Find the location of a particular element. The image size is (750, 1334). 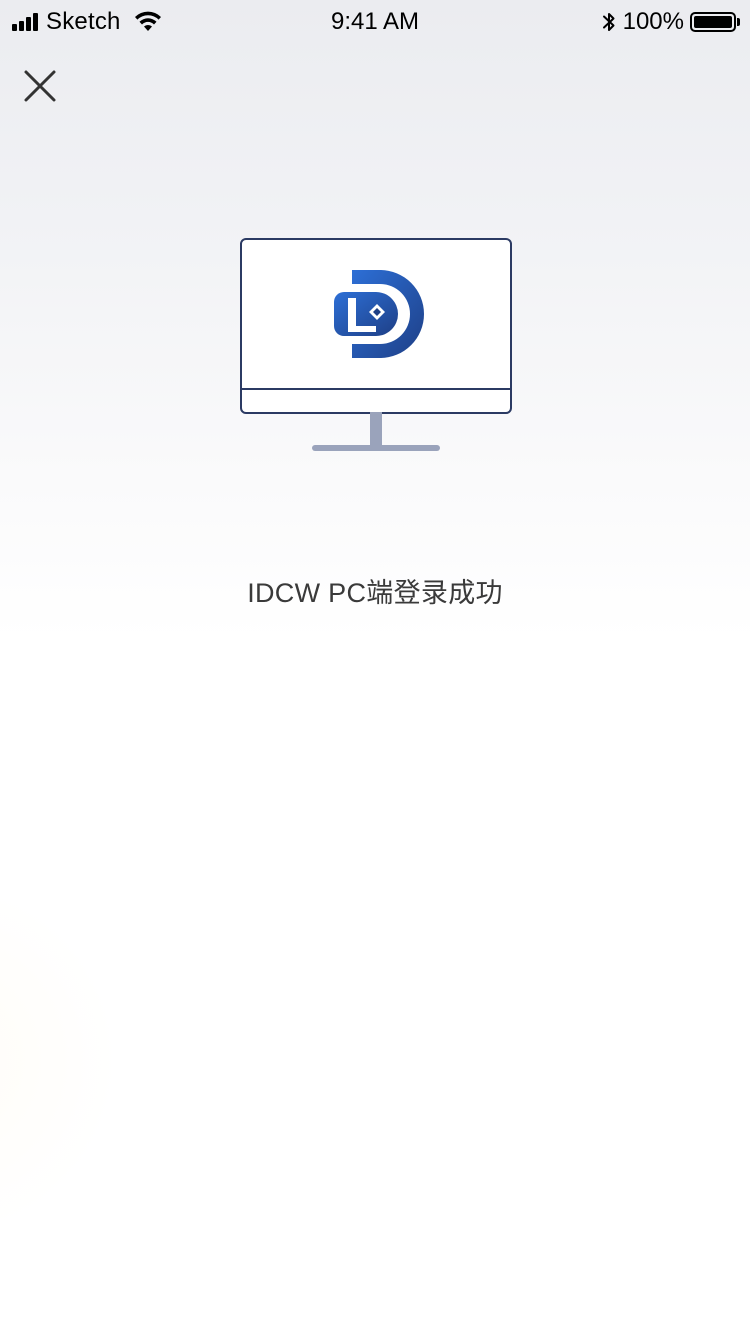

bluetooth-icon is located at coordinates (608, 22).